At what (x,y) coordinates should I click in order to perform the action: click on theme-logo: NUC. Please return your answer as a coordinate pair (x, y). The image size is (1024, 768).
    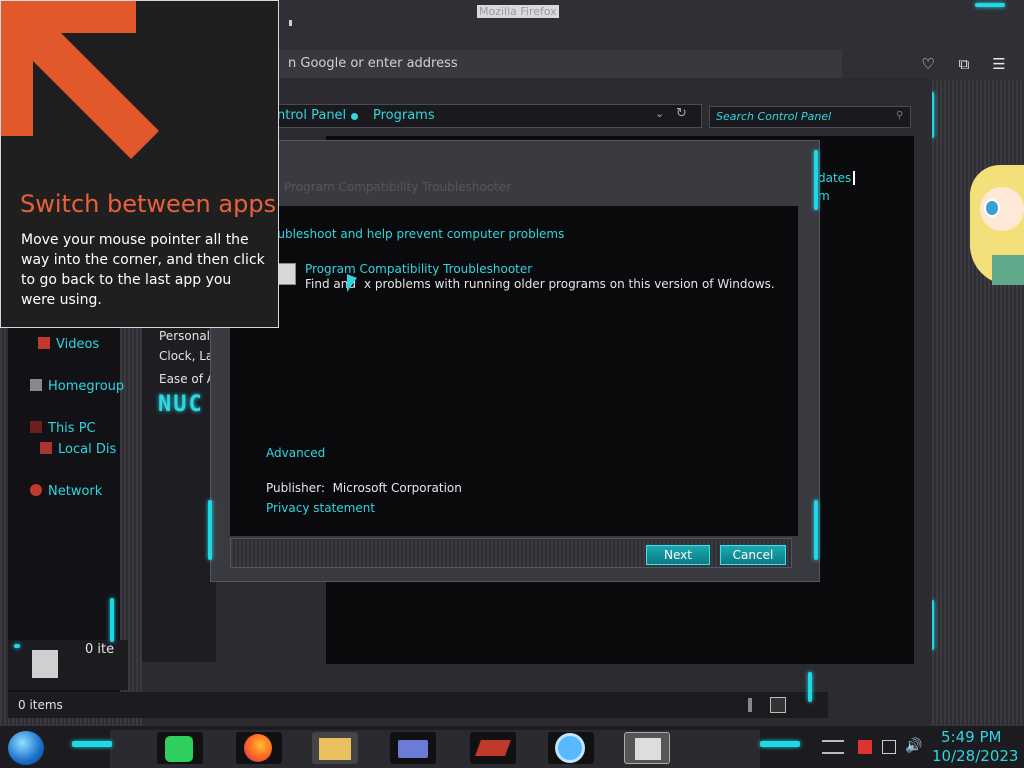
    Looking at the image, I should click on (181, 404).